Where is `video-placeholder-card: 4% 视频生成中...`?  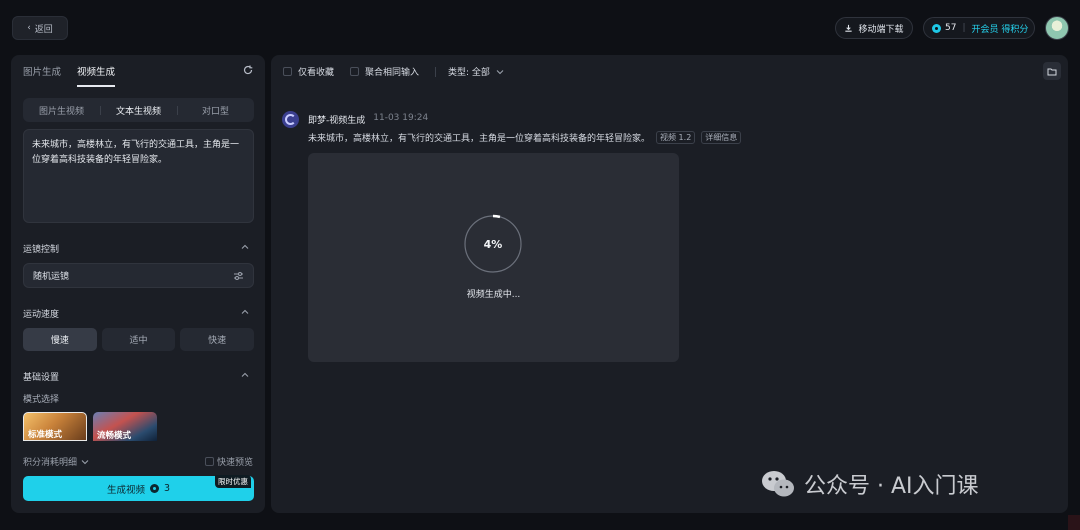 video-placeholder-card: 4% 视频生成中... is located at coordinates (493, 257).